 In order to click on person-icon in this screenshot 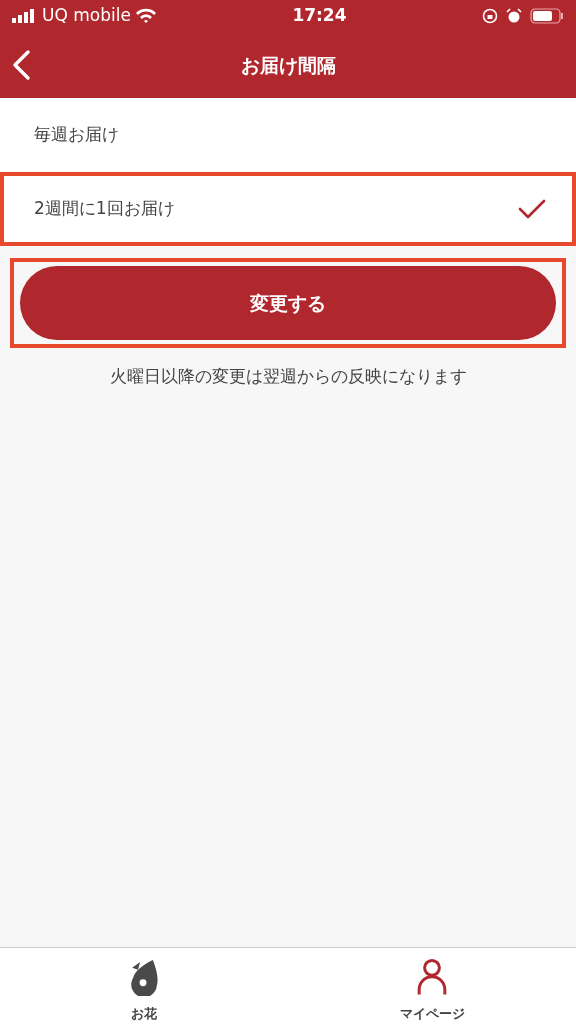, I will do `click(432, 977)`.